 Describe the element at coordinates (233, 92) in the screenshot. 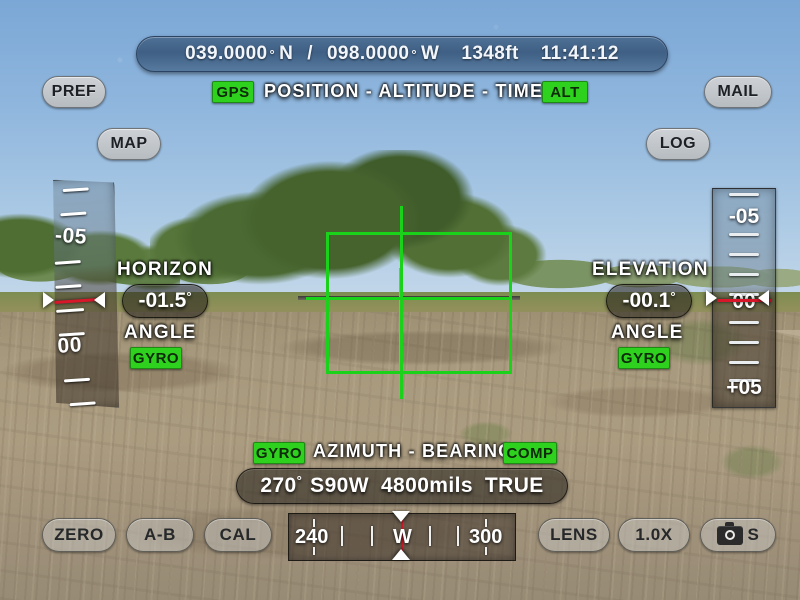

I see `gps-badge: GPS` at that location.